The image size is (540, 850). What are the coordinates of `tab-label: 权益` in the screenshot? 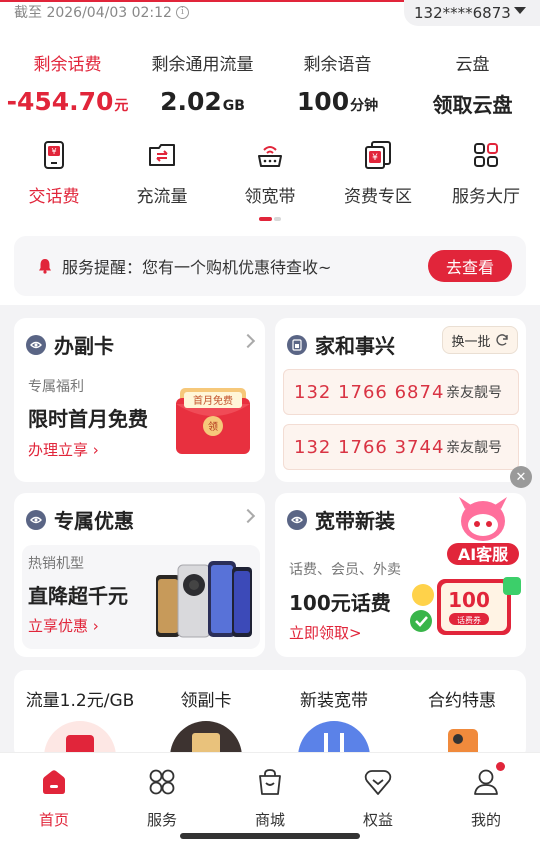 It's located at (377, 820).